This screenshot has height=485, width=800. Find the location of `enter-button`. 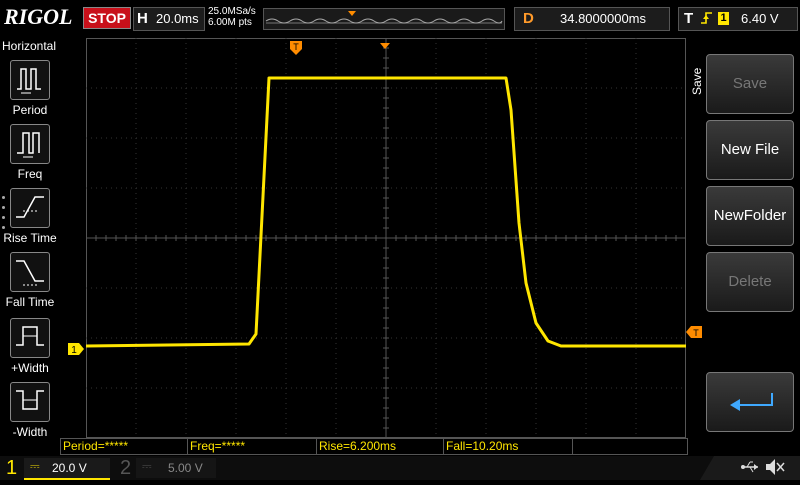

enter-button is located at coordinates (750, 402).